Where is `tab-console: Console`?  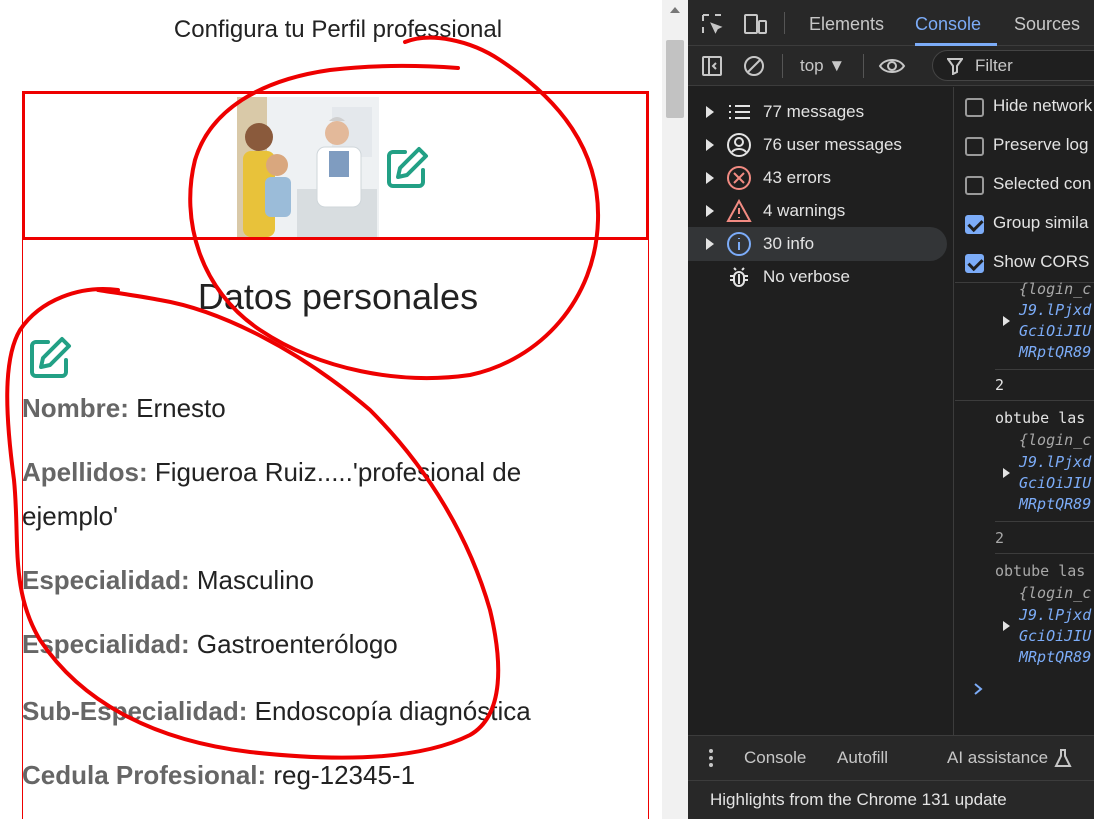 tab-console: Console is located at coordinates (948, 24).